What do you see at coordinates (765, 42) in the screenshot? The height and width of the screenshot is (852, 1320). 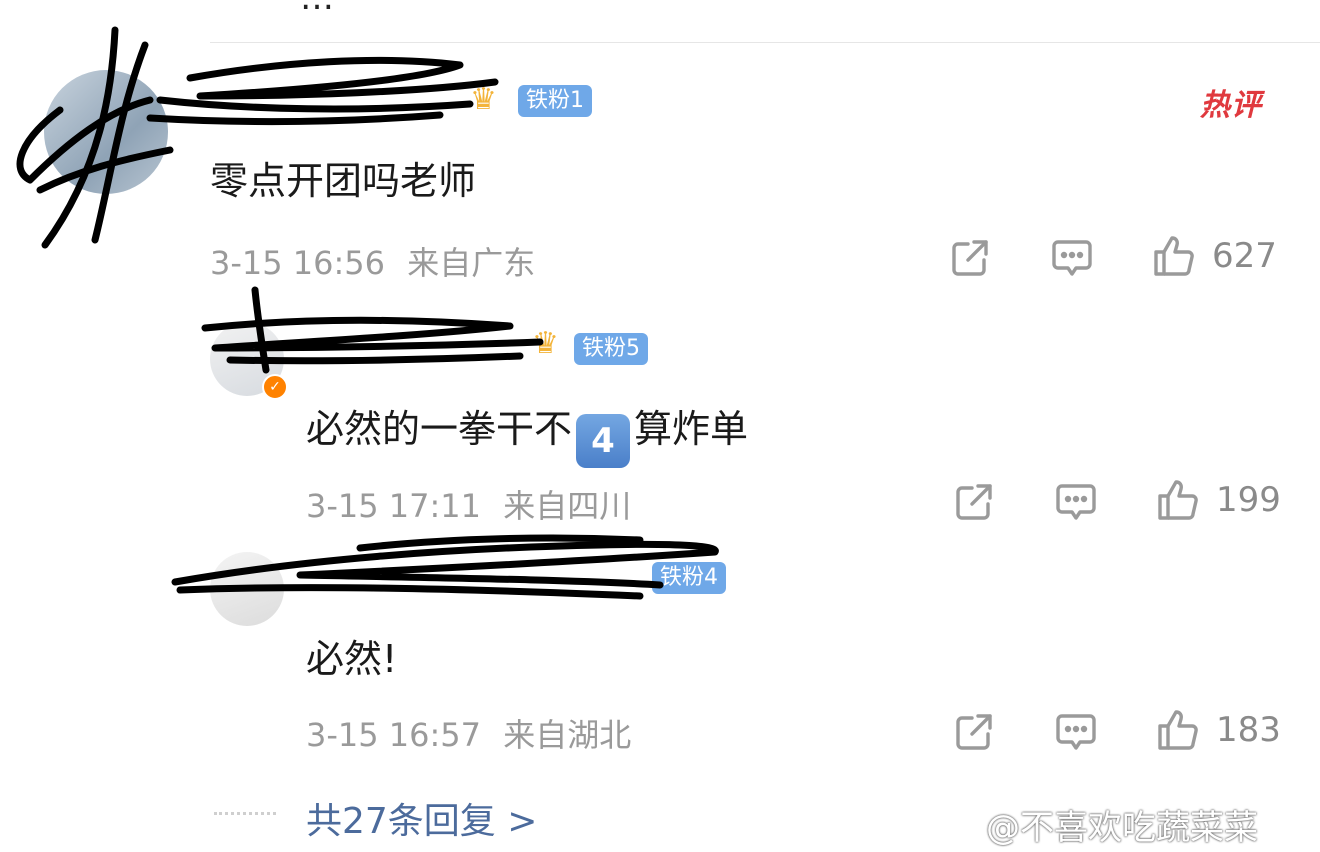 I see `divider` at bounding box center [765, 42].